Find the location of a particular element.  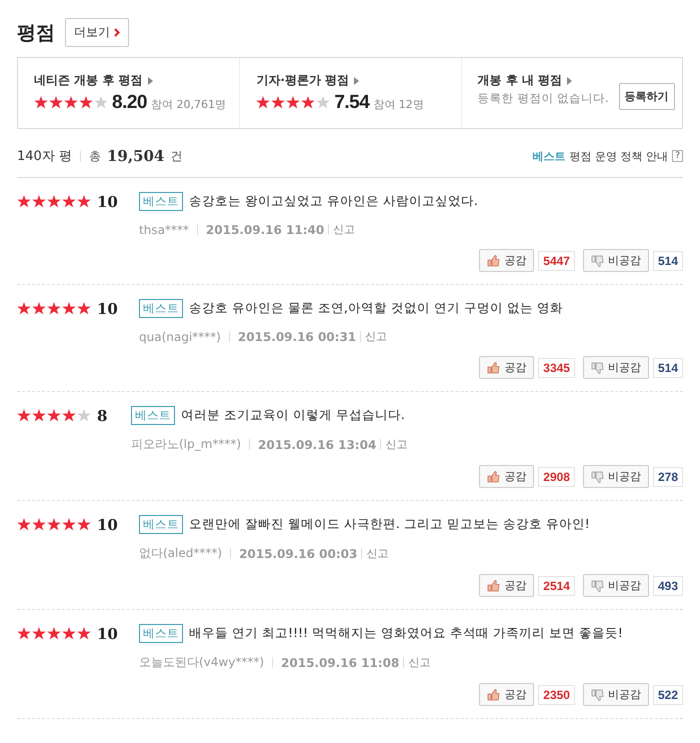

like-count: 2908 is located at coordinates (556, 476).